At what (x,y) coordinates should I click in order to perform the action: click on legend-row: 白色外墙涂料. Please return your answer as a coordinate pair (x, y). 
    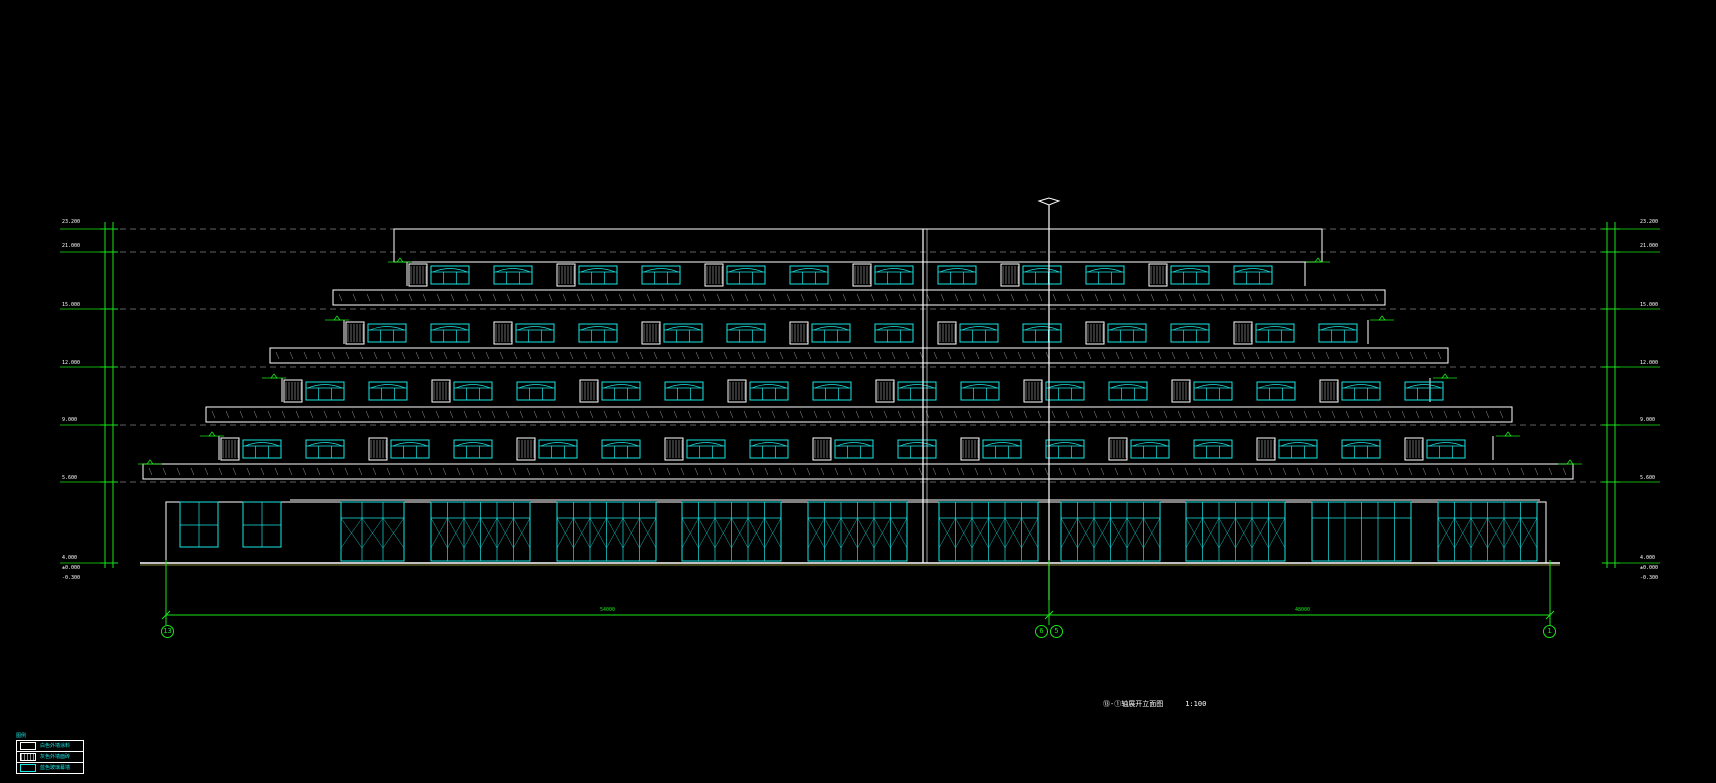
    Looking at the image, I should click on (50, 746).